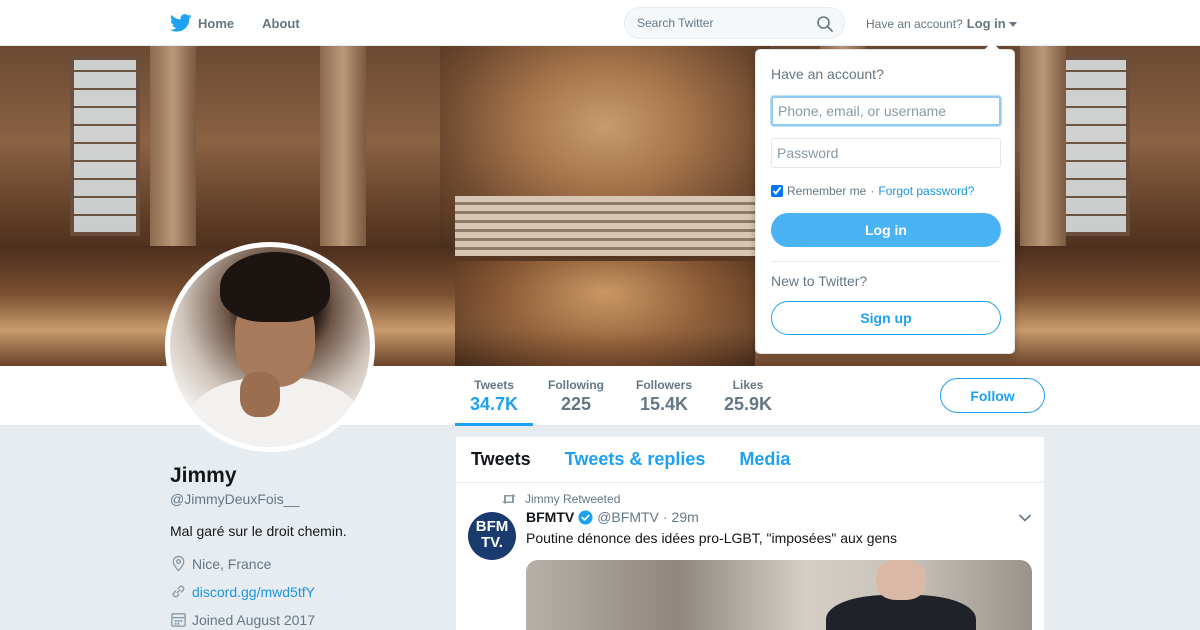  Describe the element at coordinates (550, 517) in the screenshot. I see `tweet-author-name: BFMTV` at that location.